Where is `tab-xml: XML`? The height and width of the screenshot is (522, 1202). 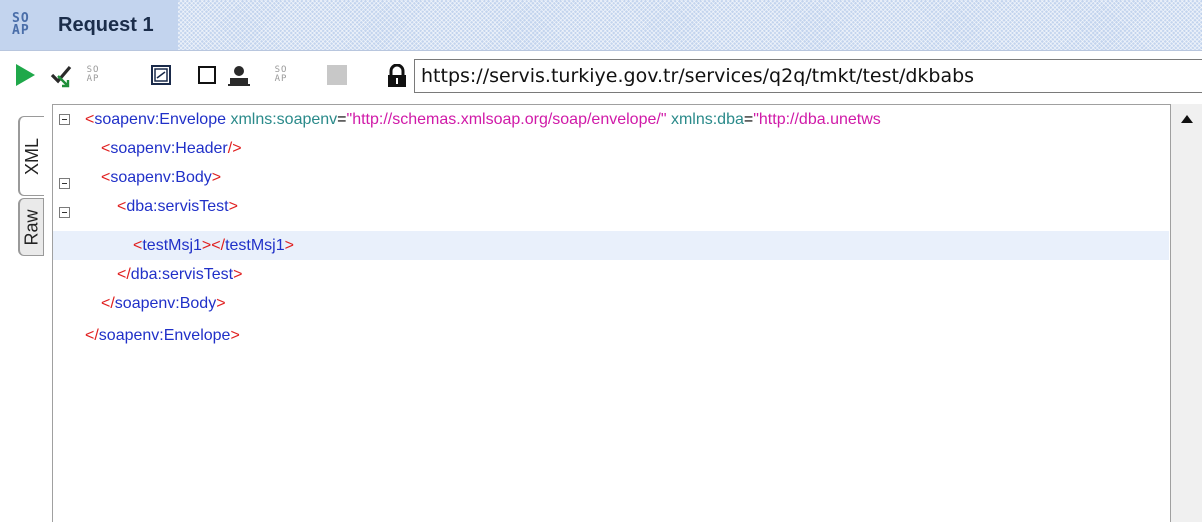
tab-xml: XML is located at coordinates (31, 156).